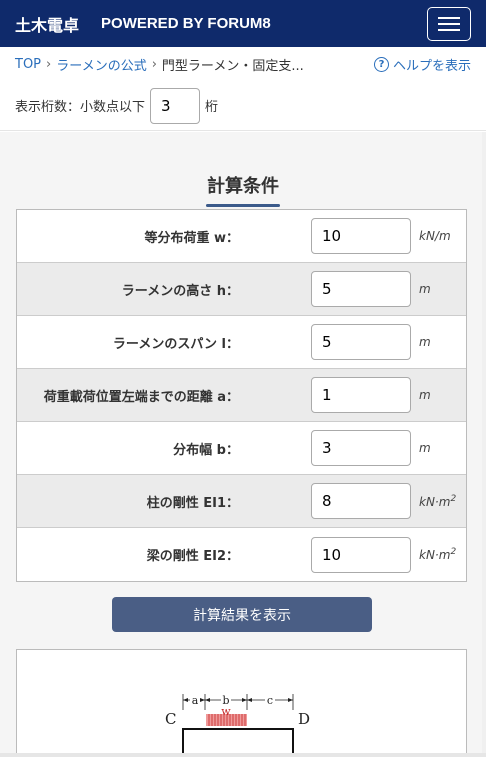 The width and height of the screenshot is (486, 757). What do you see at coordinates (80, 107) in the screenshot?
I see `decimal-digits-label: 表示桁数：小数点以下` at bounding box center [80, 107].